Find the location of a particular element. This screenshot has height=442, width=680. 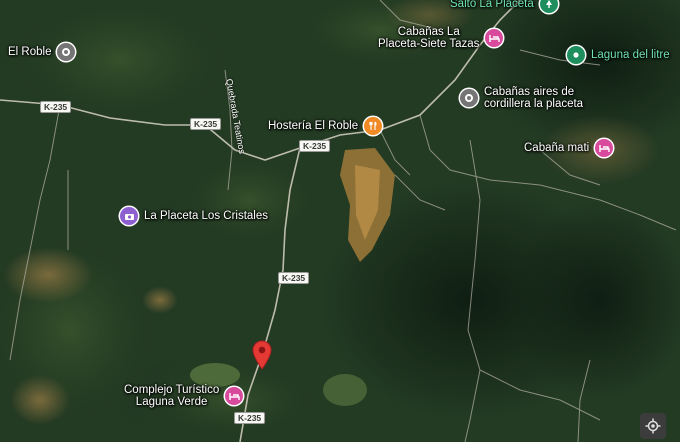

poi-salto-la-placeta: Salto La Placeta is located at coordinates (504, 6).